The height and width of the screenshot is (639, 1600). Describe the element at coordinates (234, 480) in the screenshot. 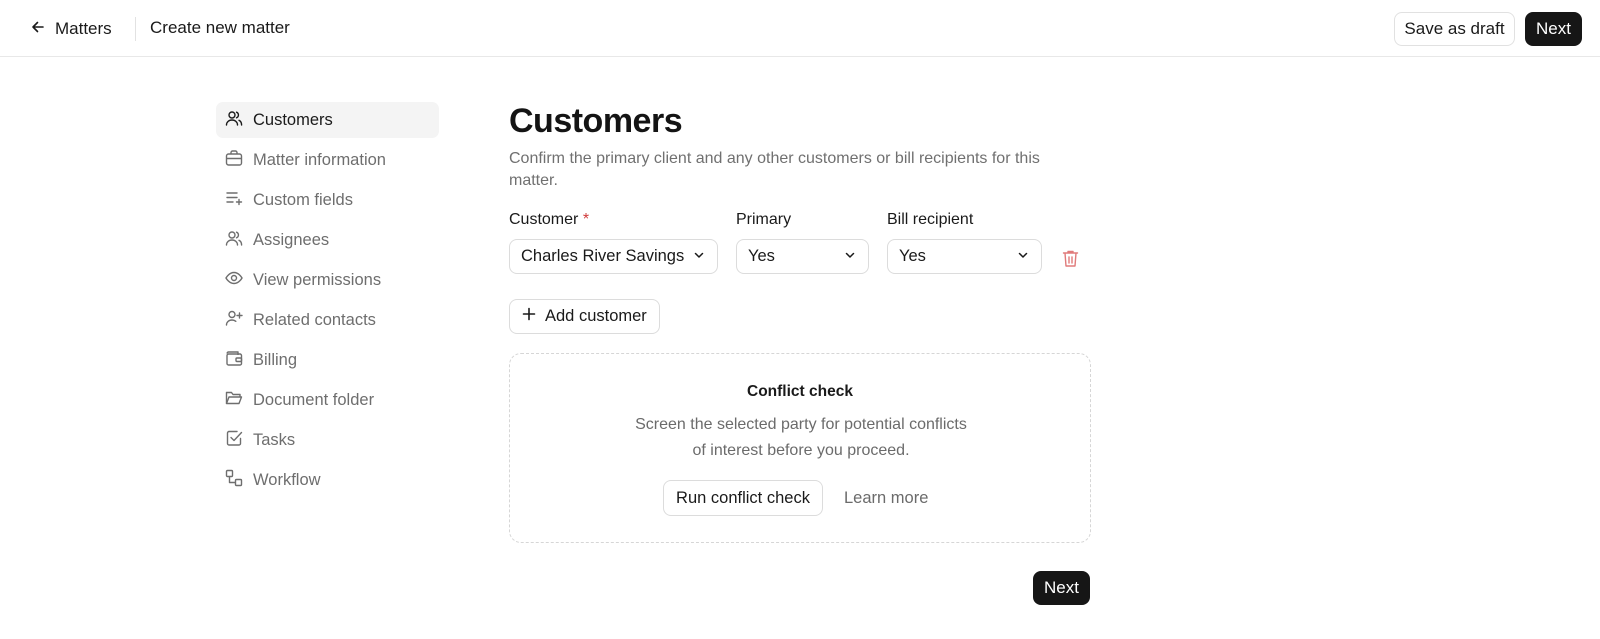

I see `workflow-icon` at that location.